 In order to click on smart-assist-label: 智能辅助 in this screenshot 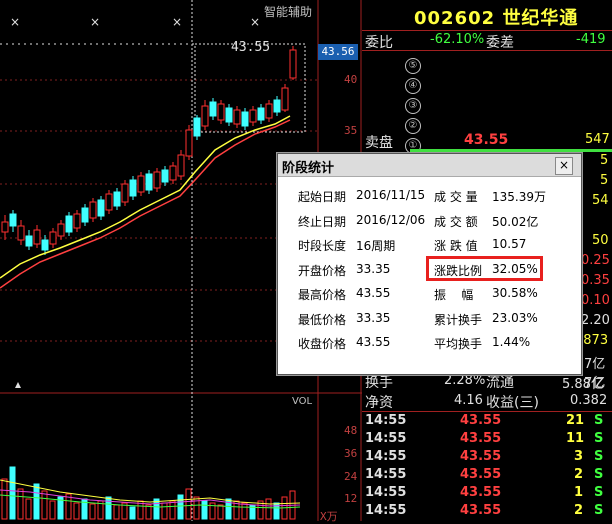, I will do `click(288, 11)`.